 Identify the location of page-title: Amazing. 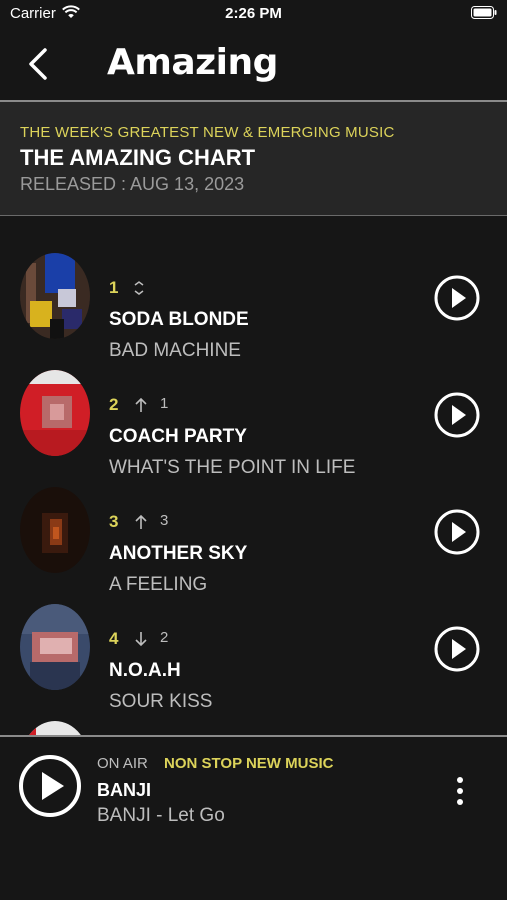
(192, 62).